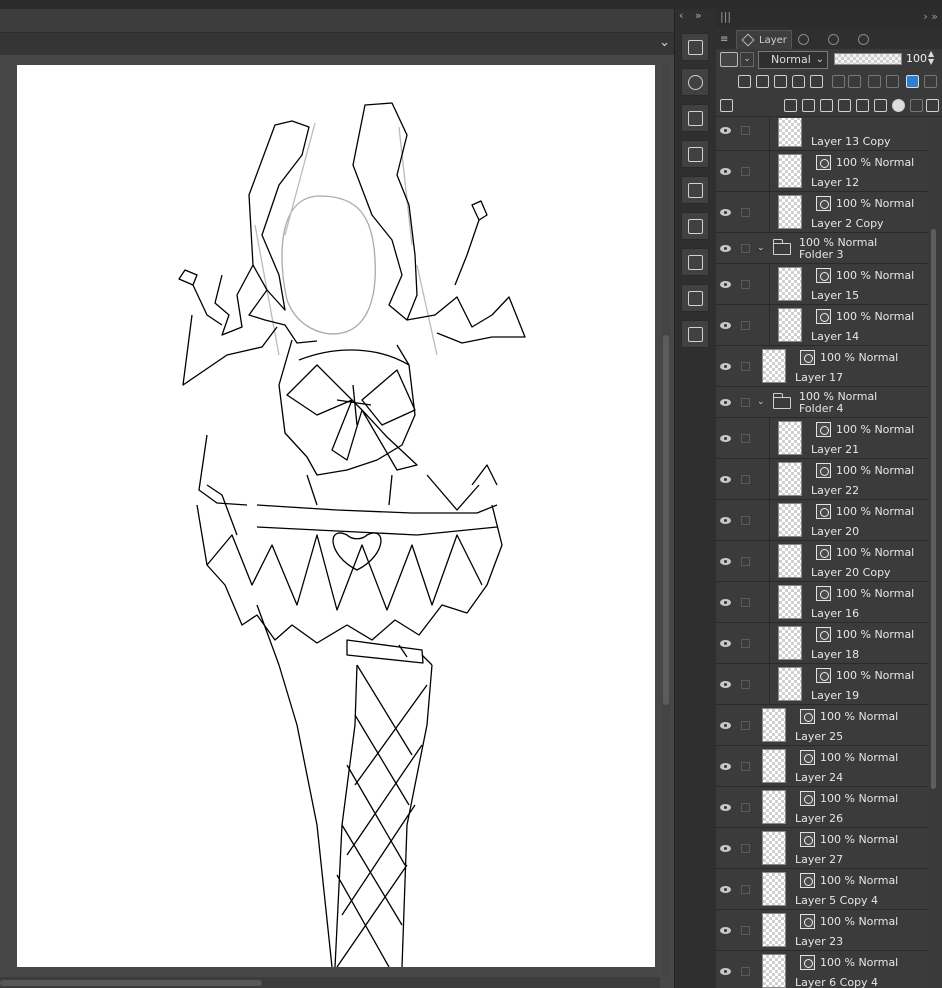 Image resolution: width=942 pixels, height=988 pixels. Describe the element at coordinates (844, 105) in the screenshot. I see `transfer-layer-icon` at that location.